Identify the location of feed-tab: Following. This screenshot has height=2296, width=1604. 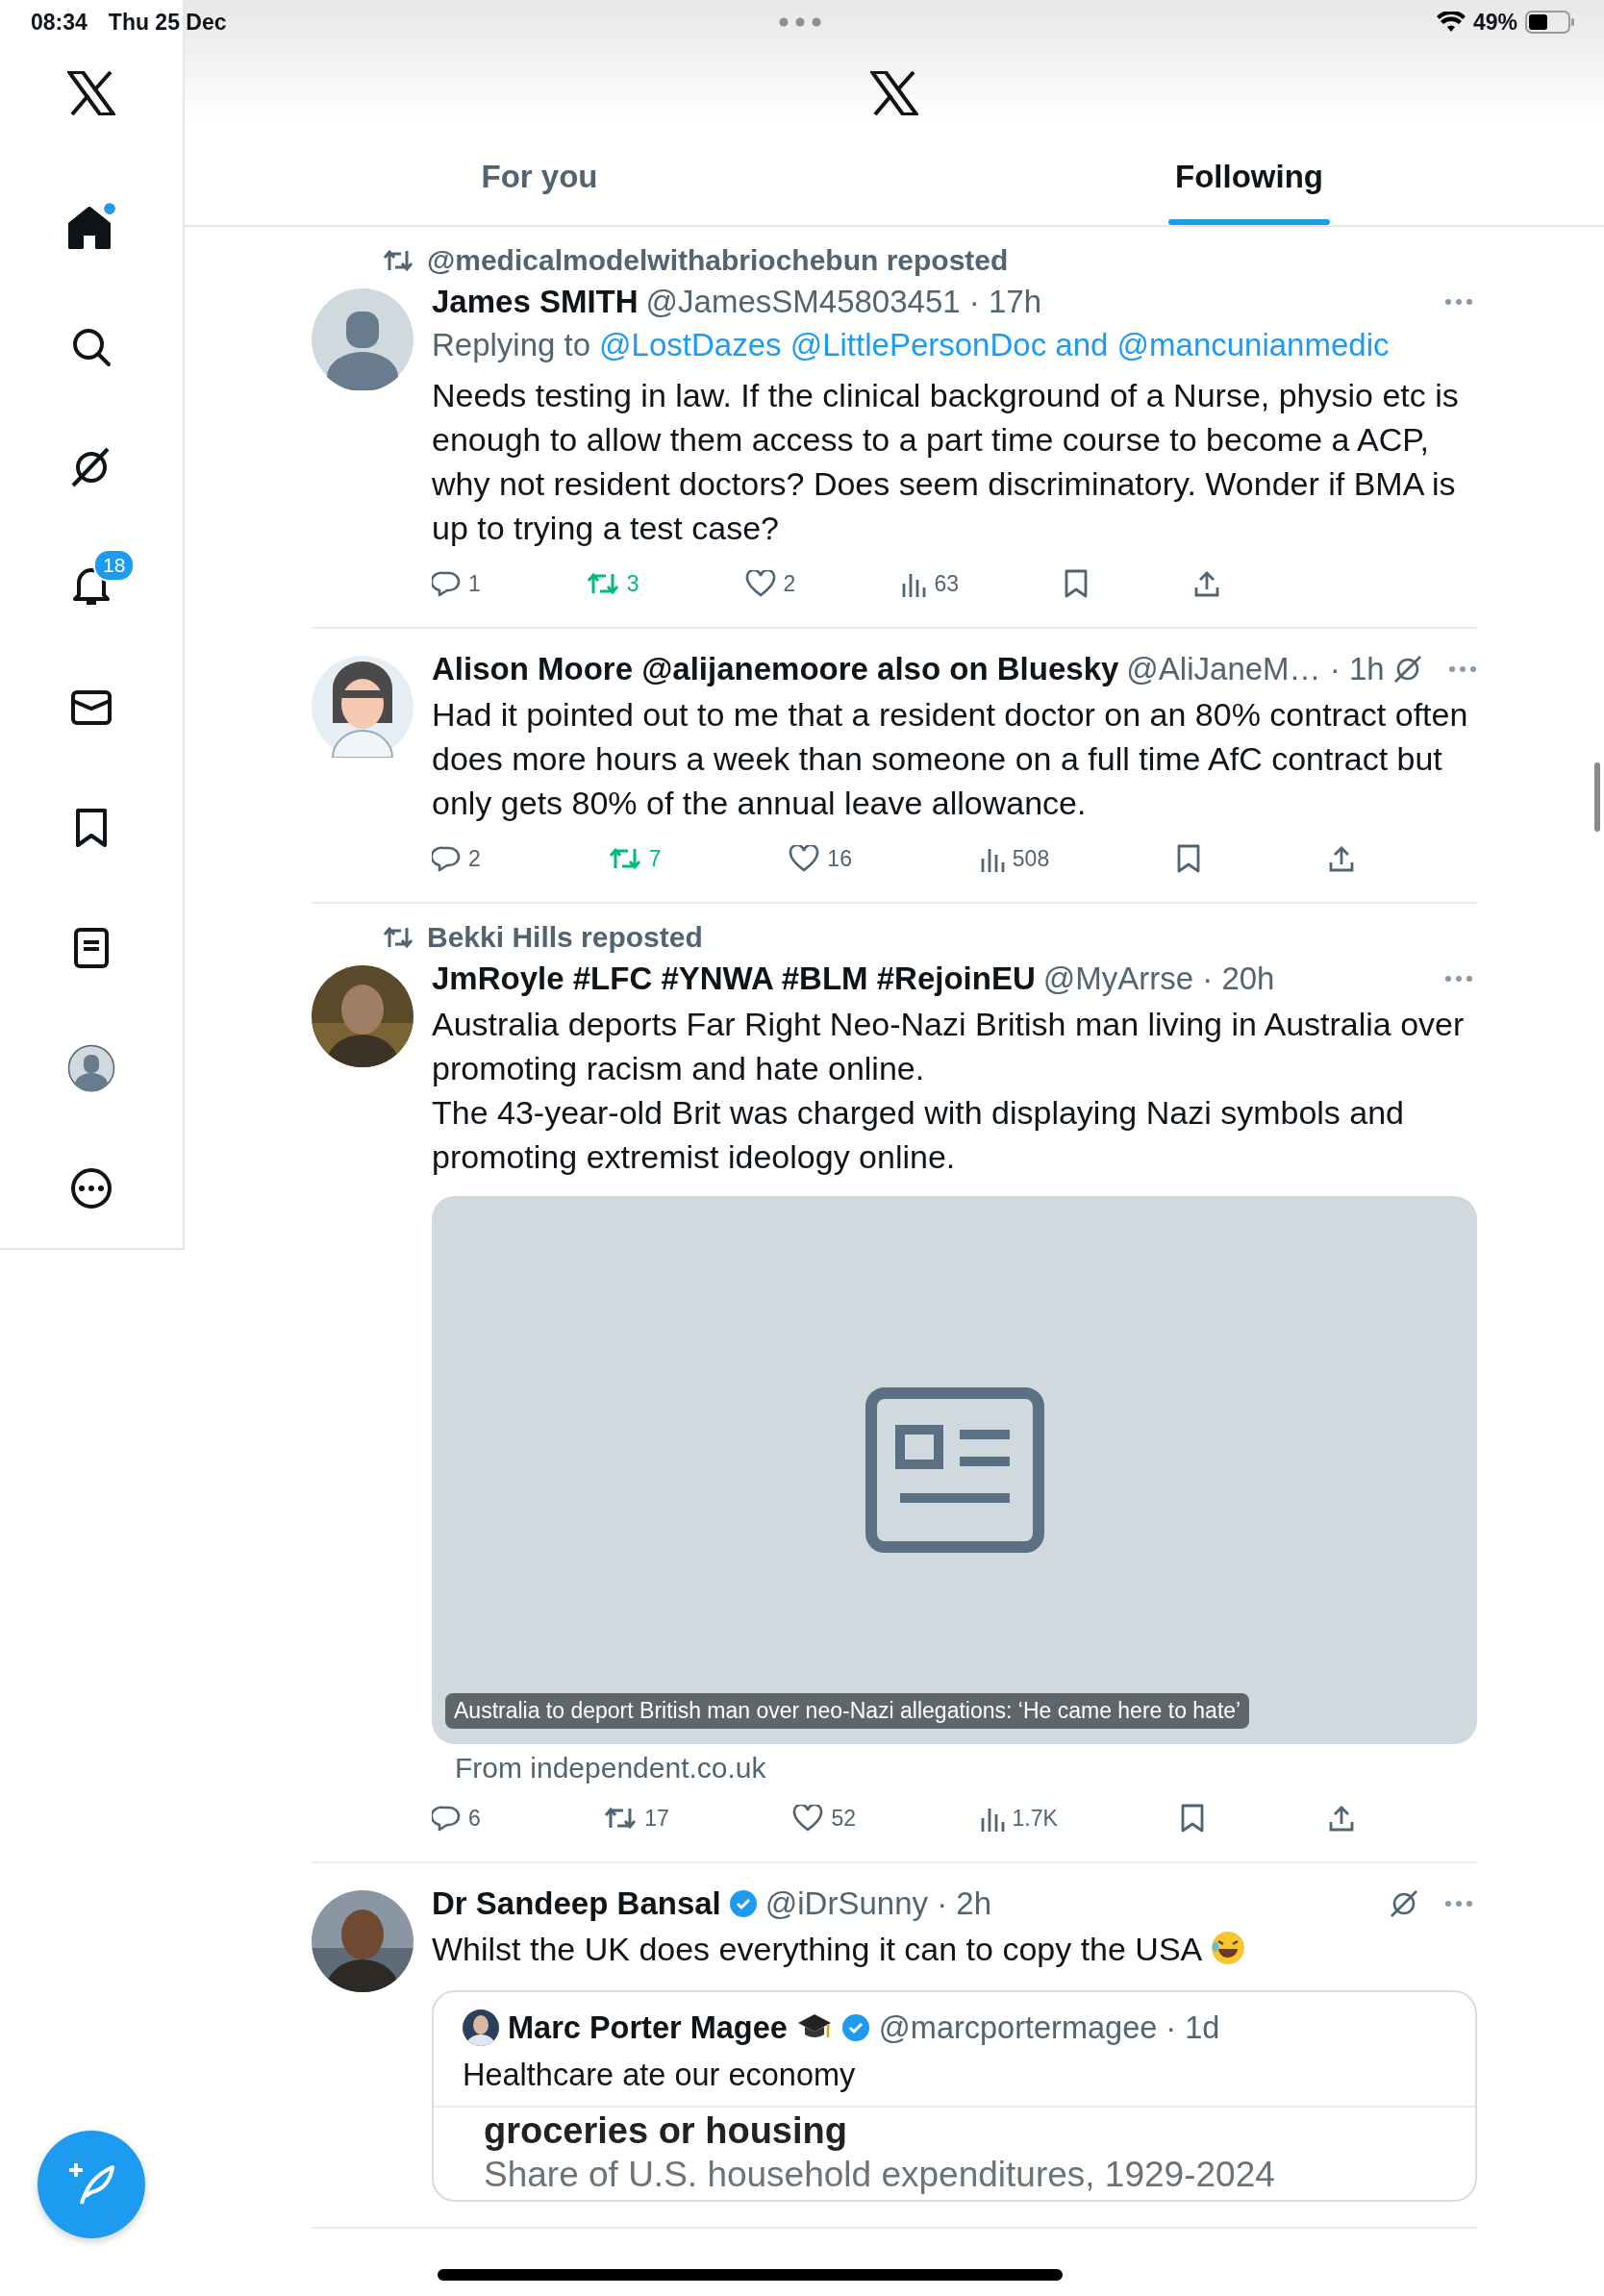
(1249, 177).